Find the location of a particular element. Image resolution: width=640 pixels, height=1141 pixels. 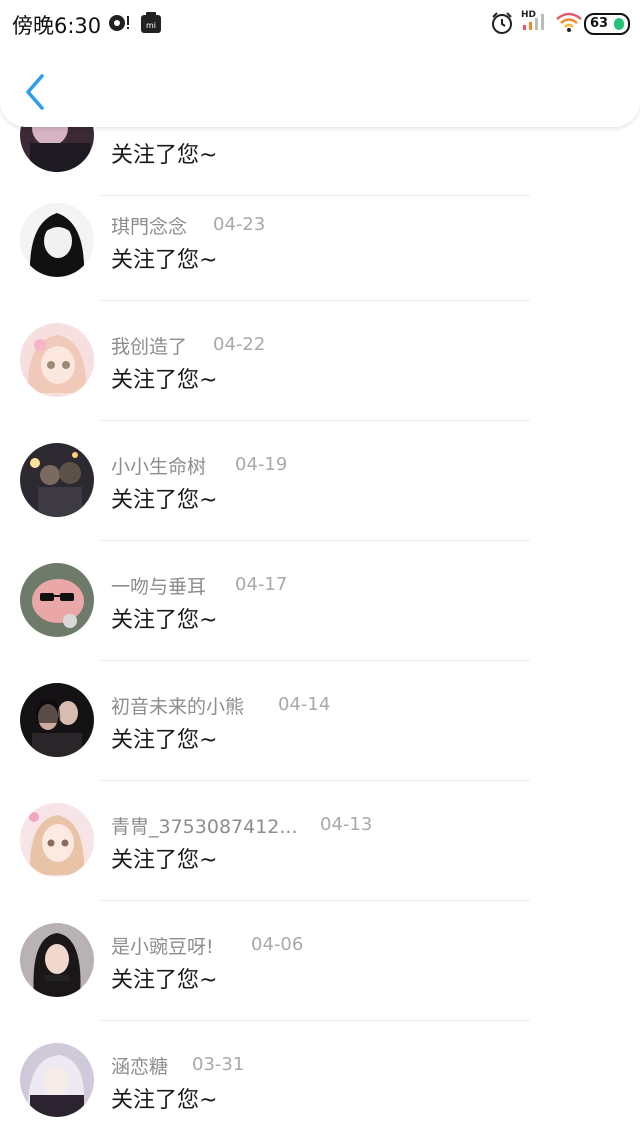

svg-text: mi is located at coordinates (151, 25).